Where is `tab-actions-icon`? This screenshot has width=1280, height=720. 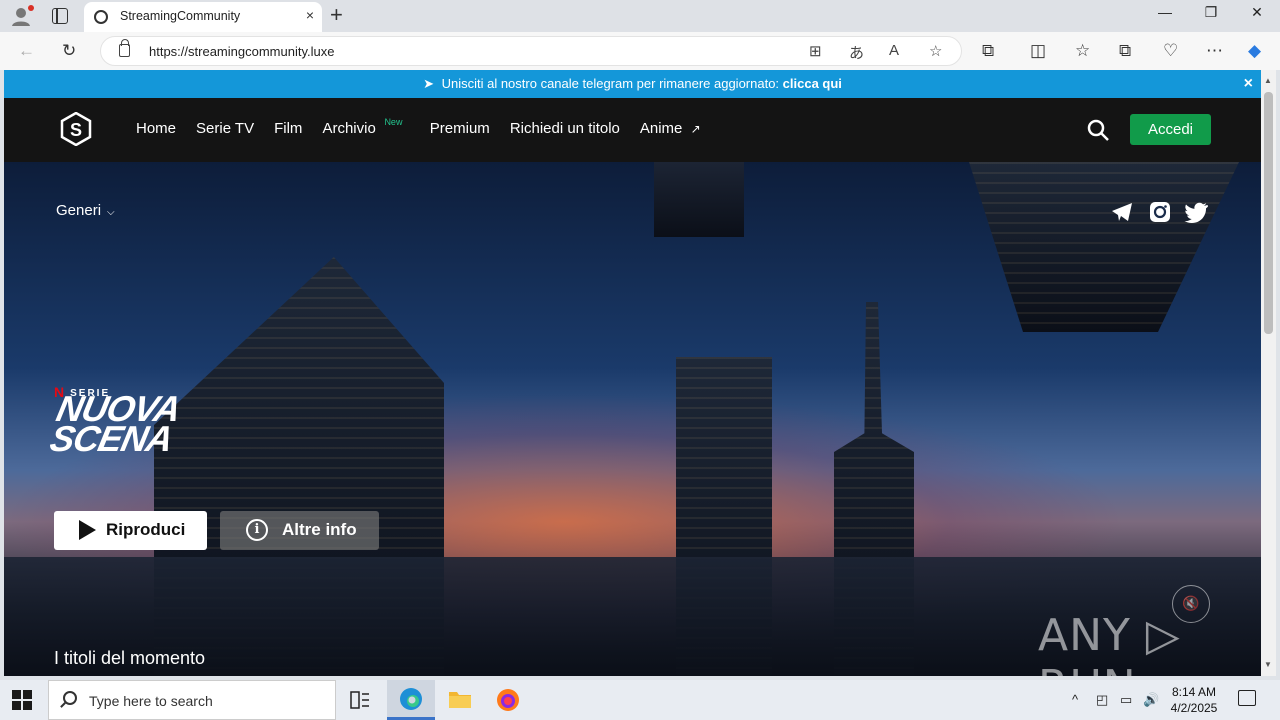
tab-actions-icon is located at coordinates (60, 16).